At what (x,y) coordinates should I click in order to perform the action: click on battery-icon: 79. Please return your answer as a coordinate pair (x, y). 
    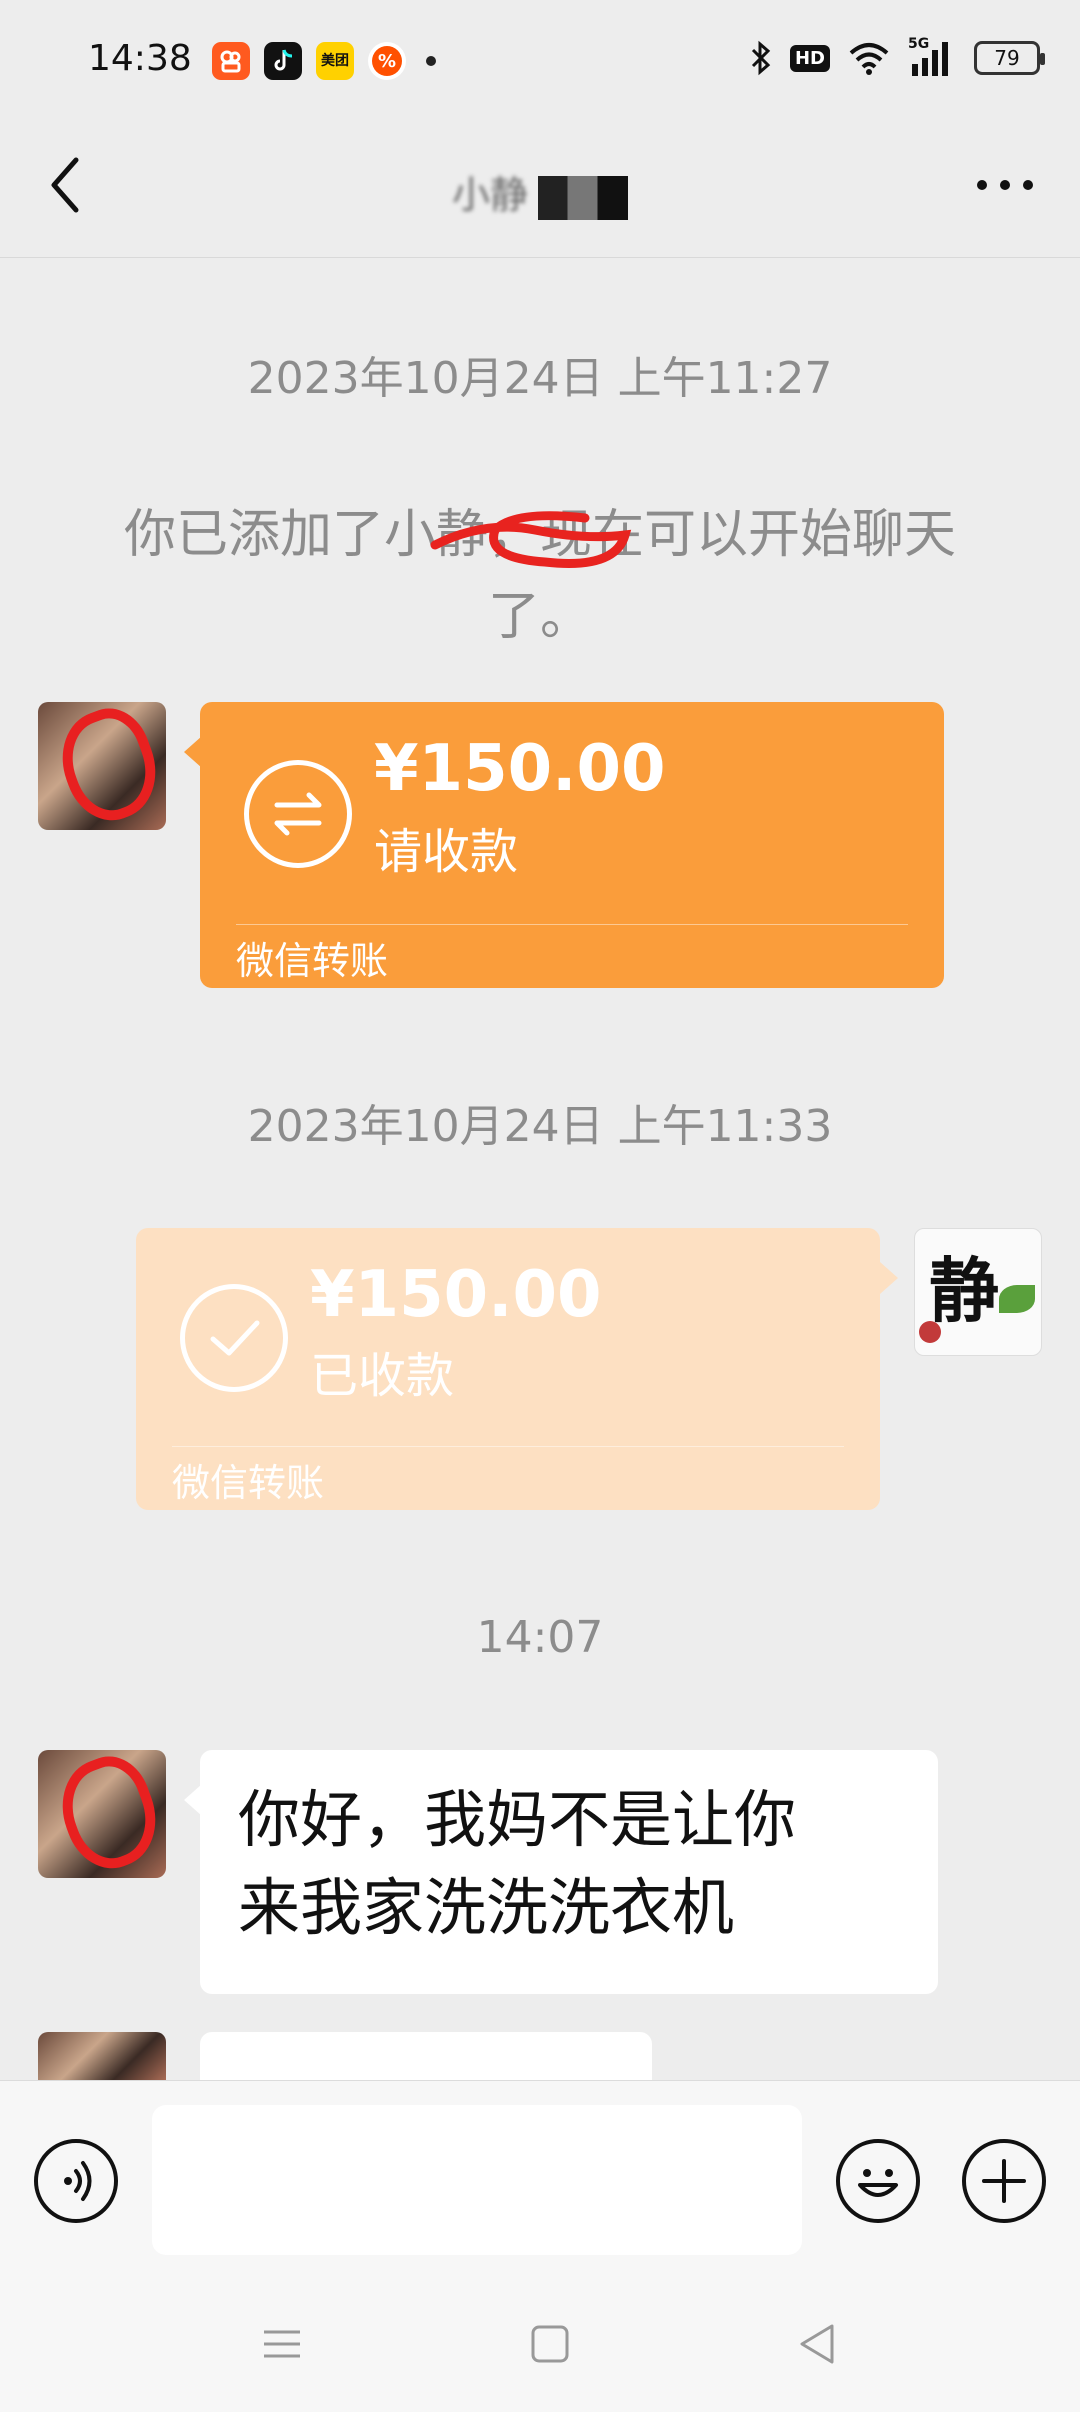
    Looking at the image, I should click on (1009, 58).